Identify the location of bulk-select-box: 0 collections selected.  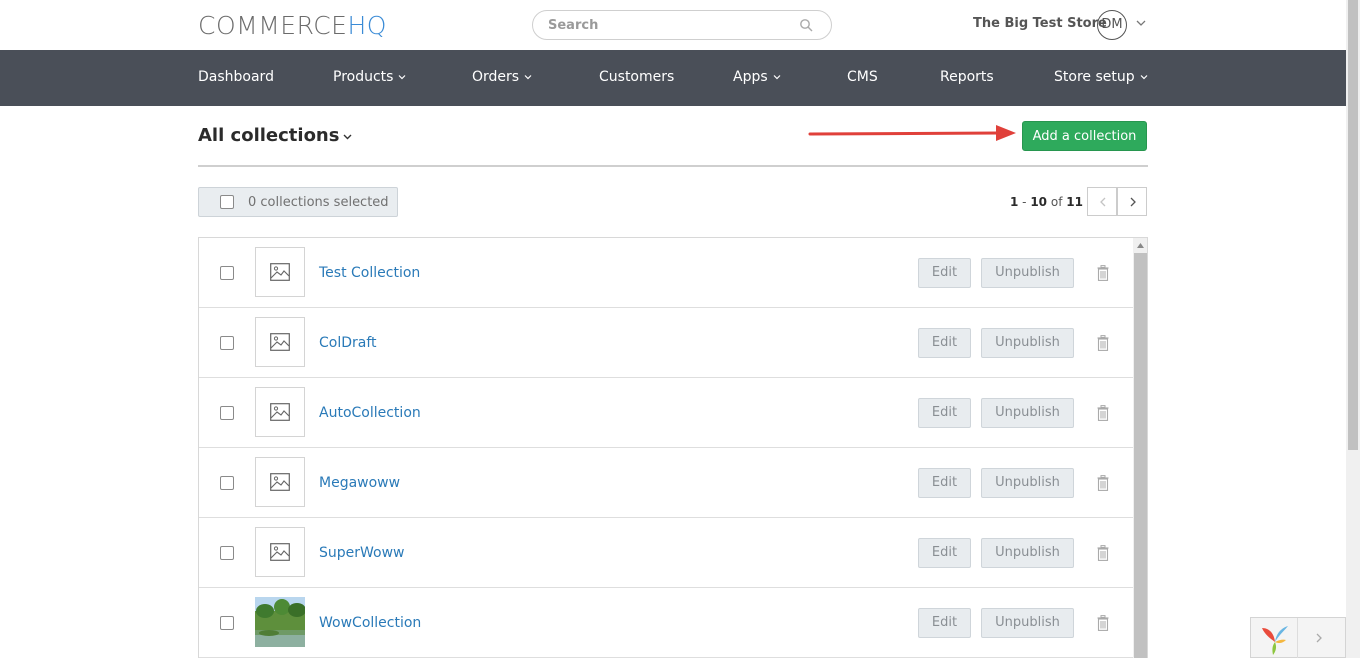
(298, 202).